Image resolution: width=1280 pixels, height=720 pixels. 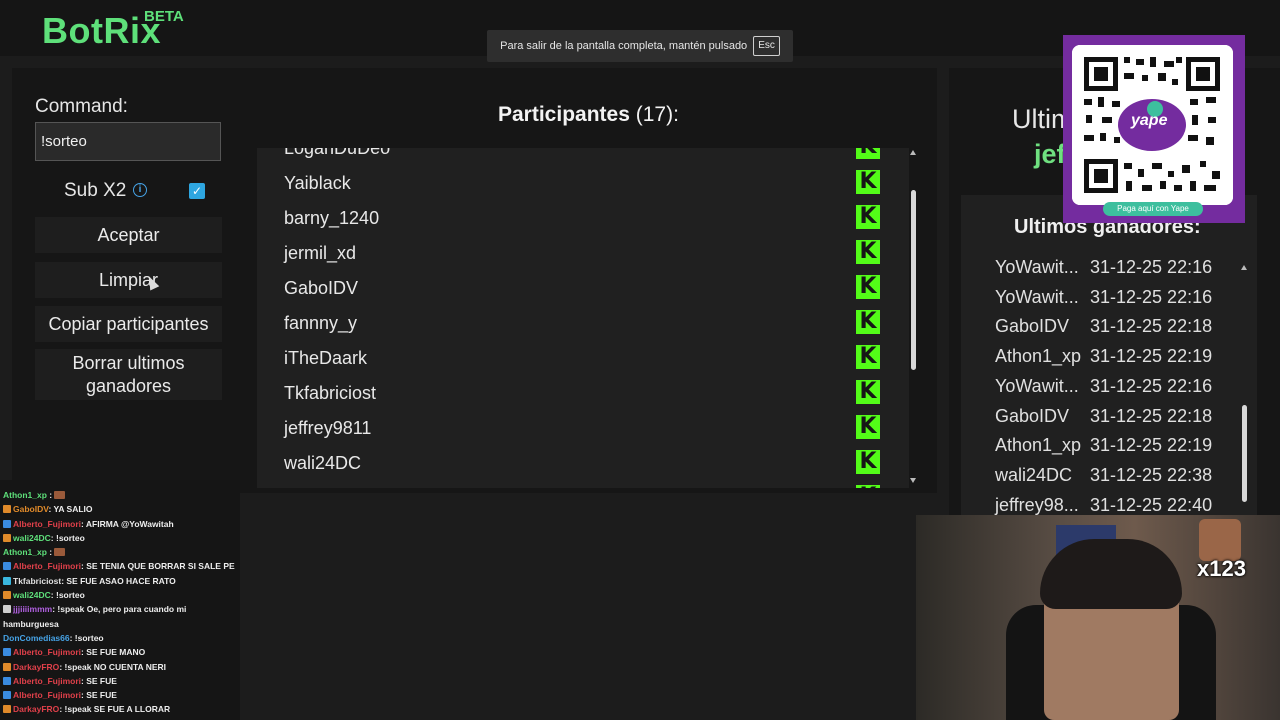 I want to click on chat-text: : !speak SE FUE A LLORAR, so click(x=115, y=709).